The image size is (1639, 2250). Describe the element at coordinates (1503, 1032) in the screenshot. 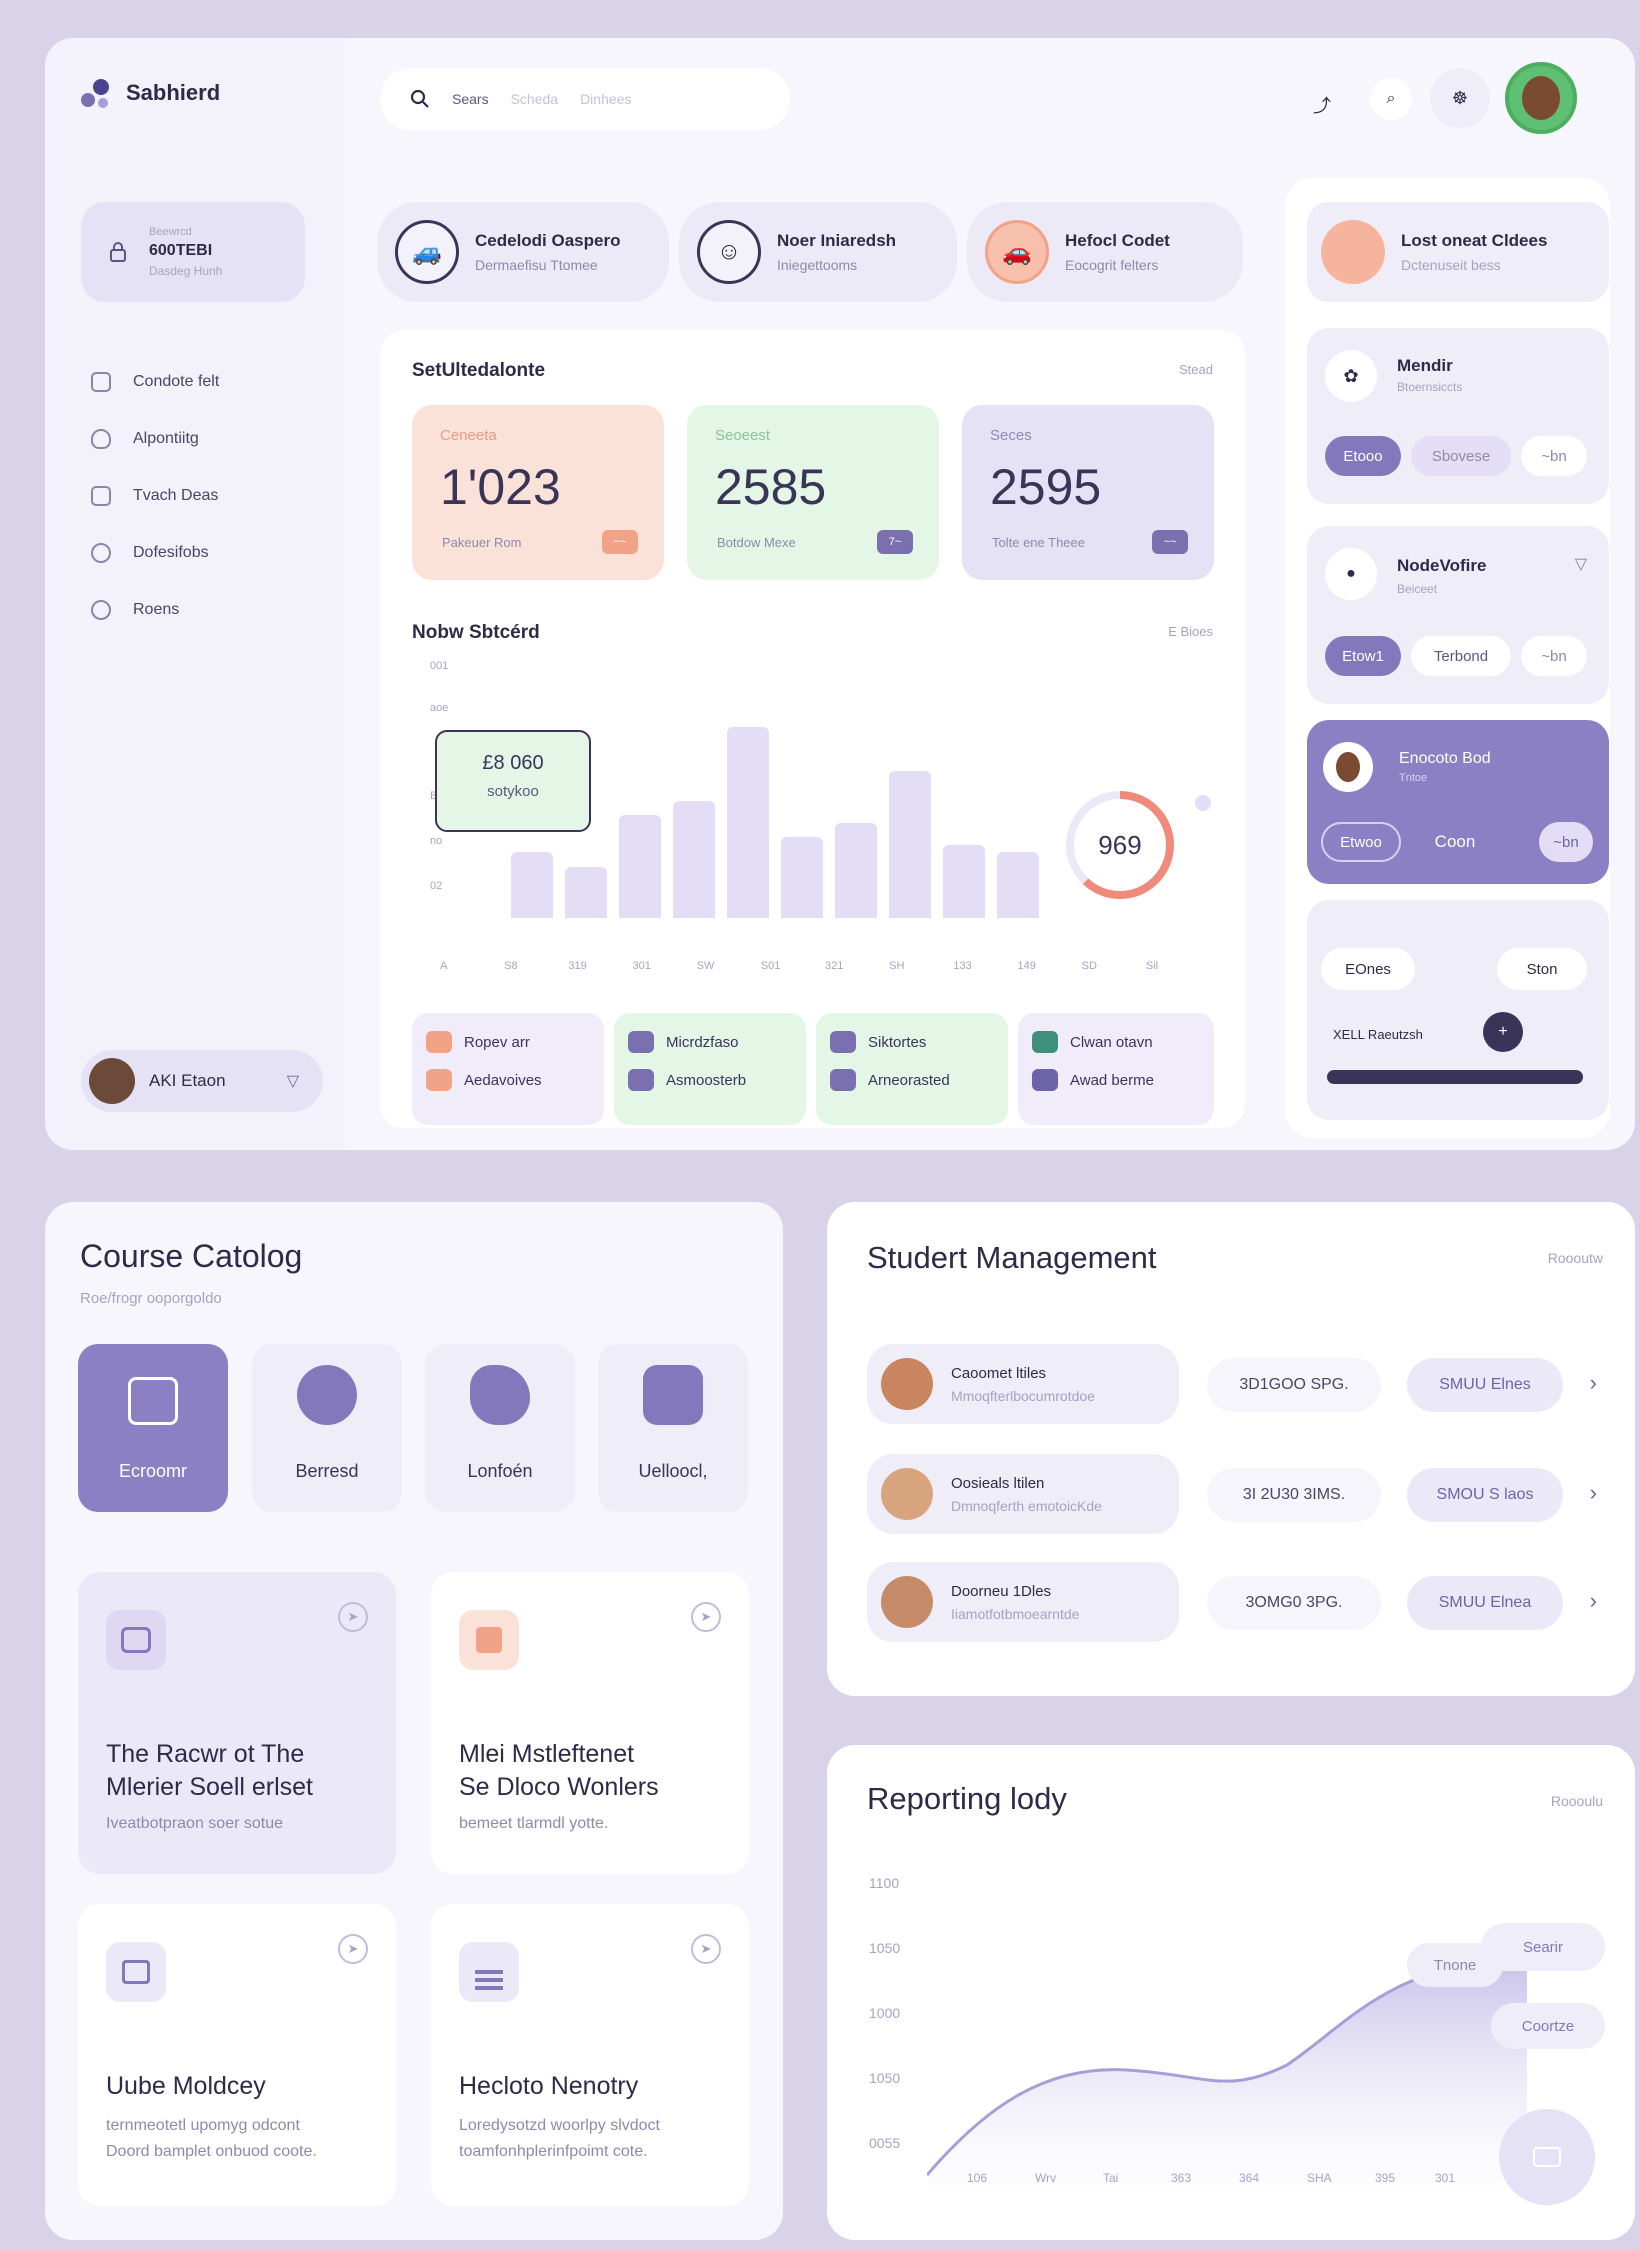

I see `add-button: +` at that location.